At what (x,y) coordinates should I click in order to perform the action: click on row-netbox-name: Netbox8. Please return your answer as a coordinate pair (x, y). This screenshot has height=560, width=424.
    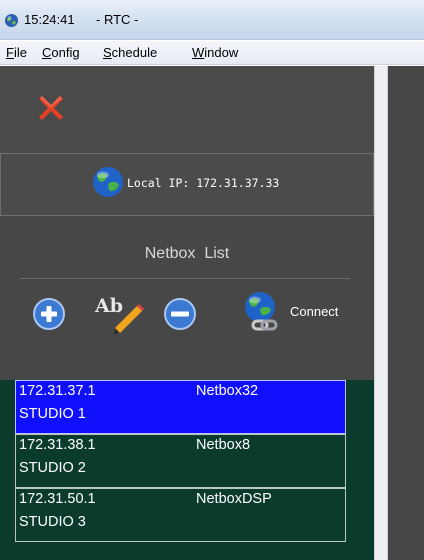
    Looking at the image, I should click on (223, 445).